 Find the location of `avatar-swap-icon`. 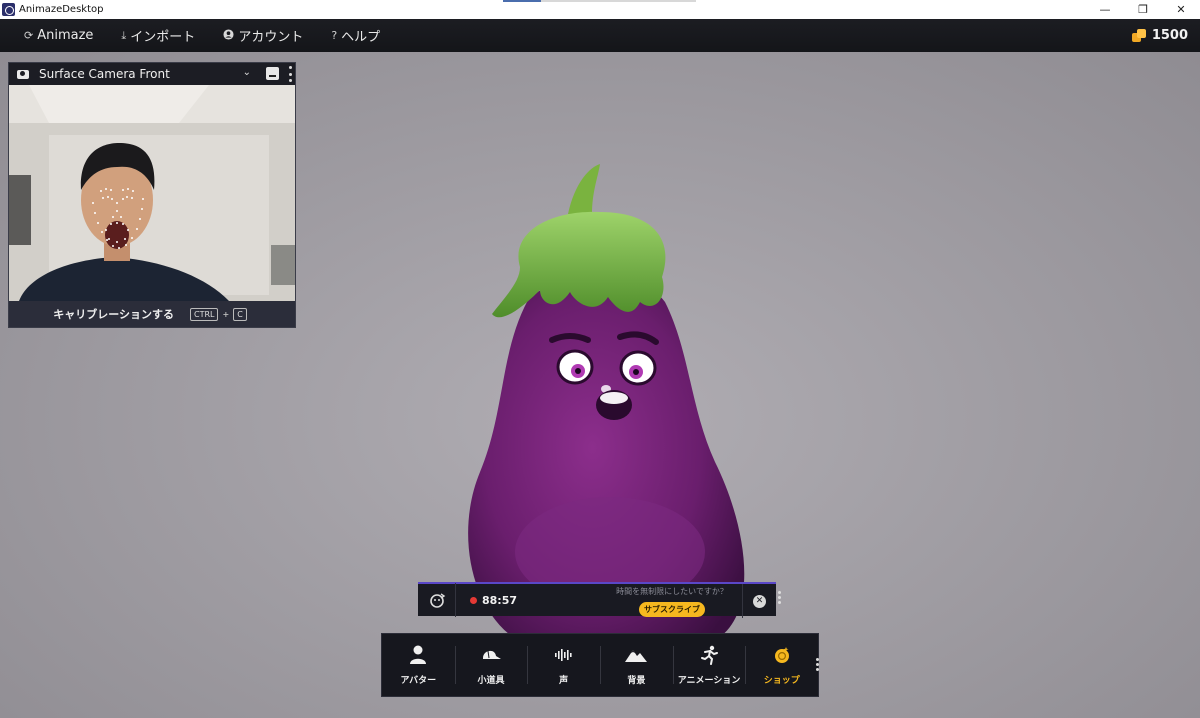

avatar-swap-icon is located at coordinates (437, 600).